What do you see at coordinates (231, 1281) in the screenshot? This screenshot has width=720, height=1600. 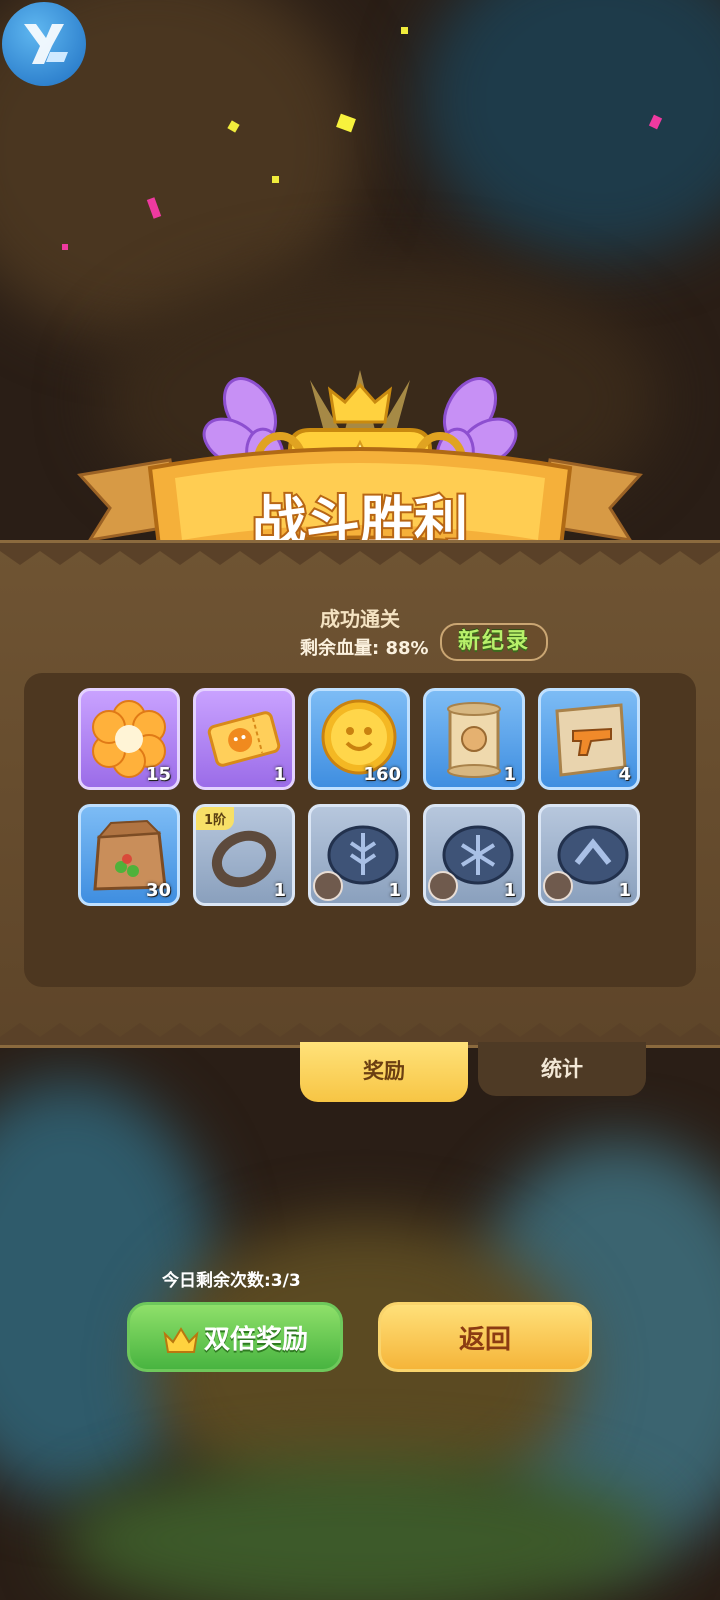 I see `remaining-times: 今日剩余次数:3/3` at bounding box center [231, 1281].